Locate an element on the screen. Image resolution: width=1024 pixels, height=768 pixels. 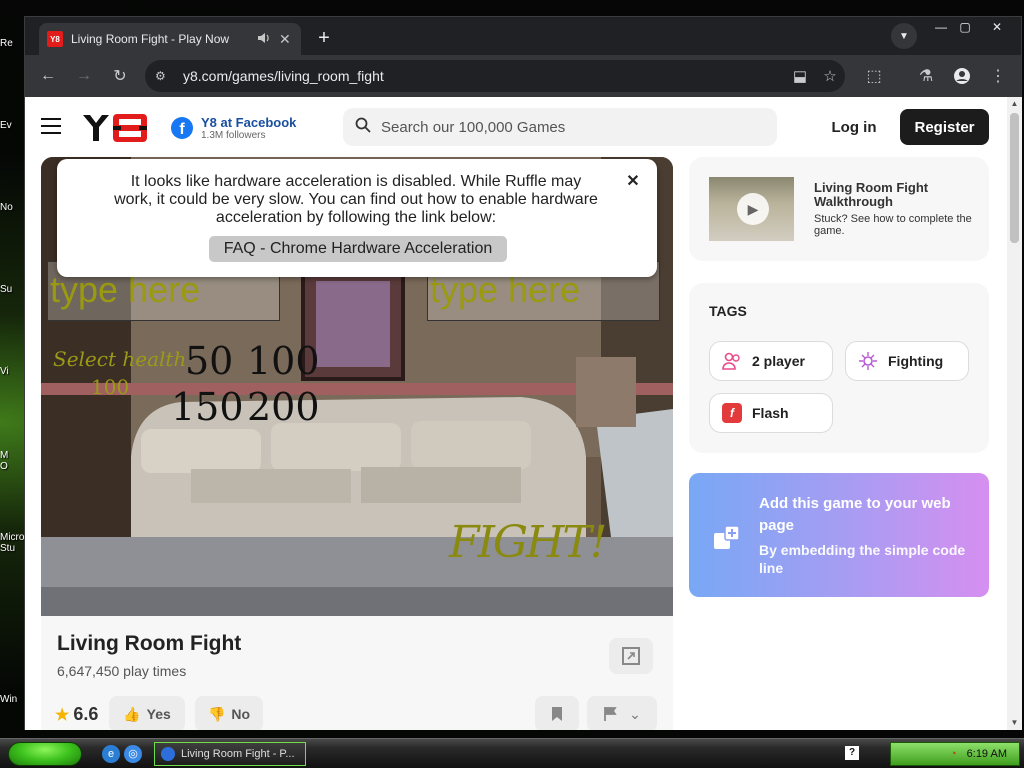
embed-subtitle: By embedding the simple code line is located at coordinates (862, 559).